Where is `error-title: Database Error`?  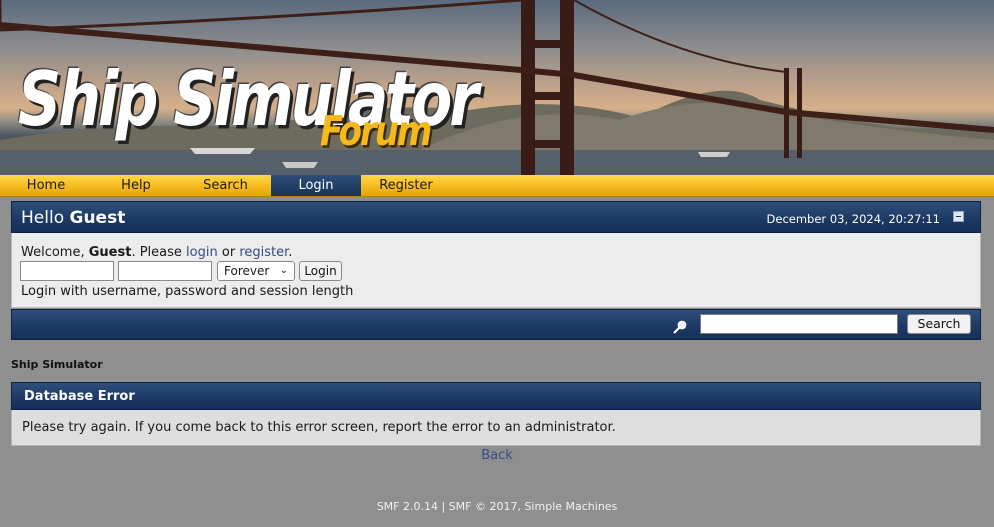
error-title: Database Error is located at coordinates (496, 396).